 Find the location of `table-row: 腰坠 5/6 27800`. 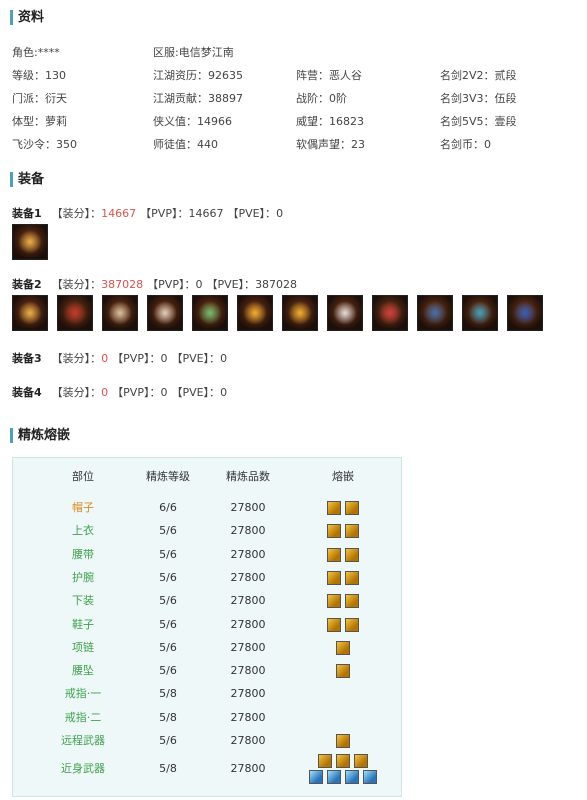

table-row: 腰坠 5/6 27800 is located at coordinates (207, 670).